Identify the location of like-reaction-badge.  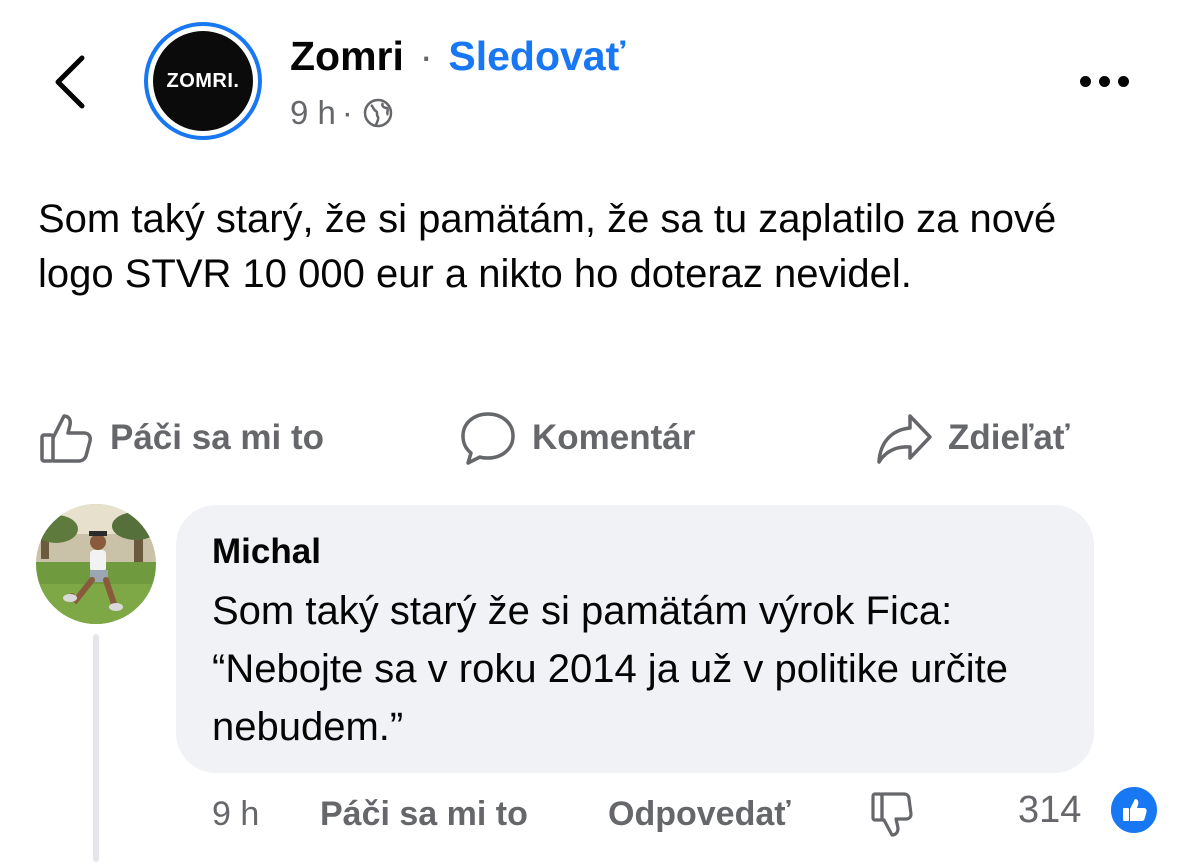
(1134, 810).